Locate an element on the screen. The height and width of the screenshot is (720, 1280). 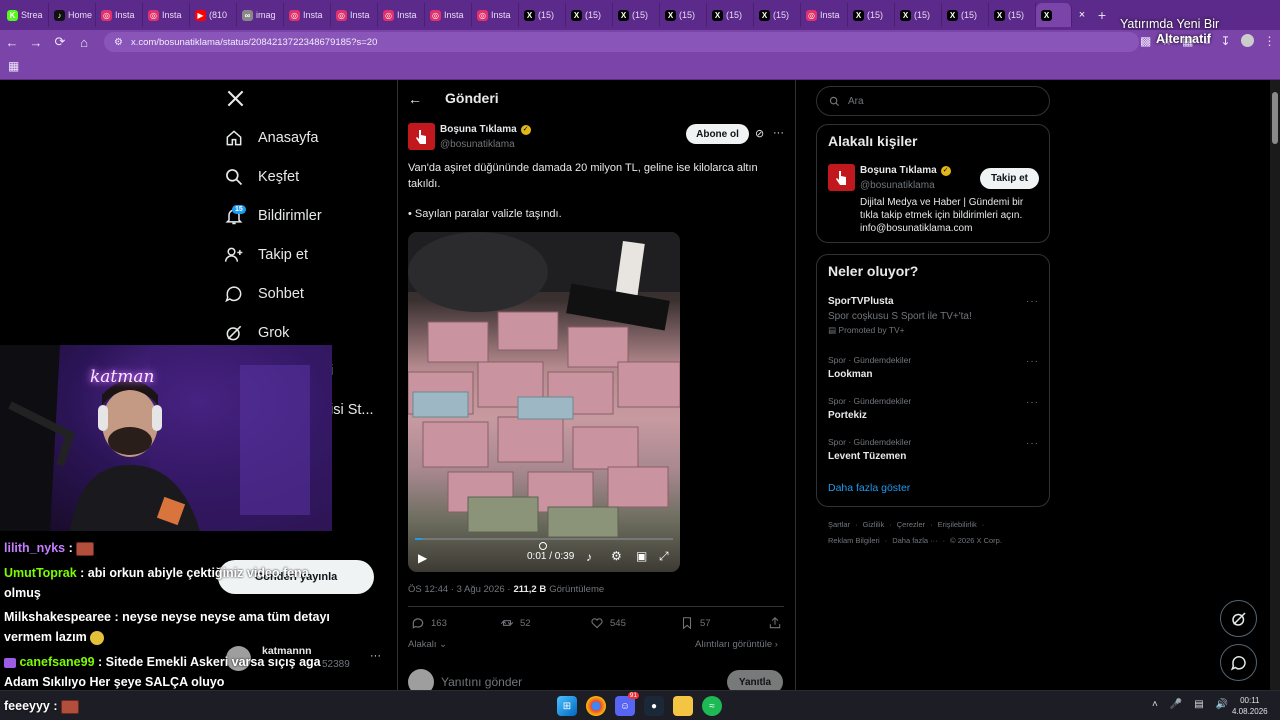
speaker-icon: 🔊 is located at coordinates (1222, 704).